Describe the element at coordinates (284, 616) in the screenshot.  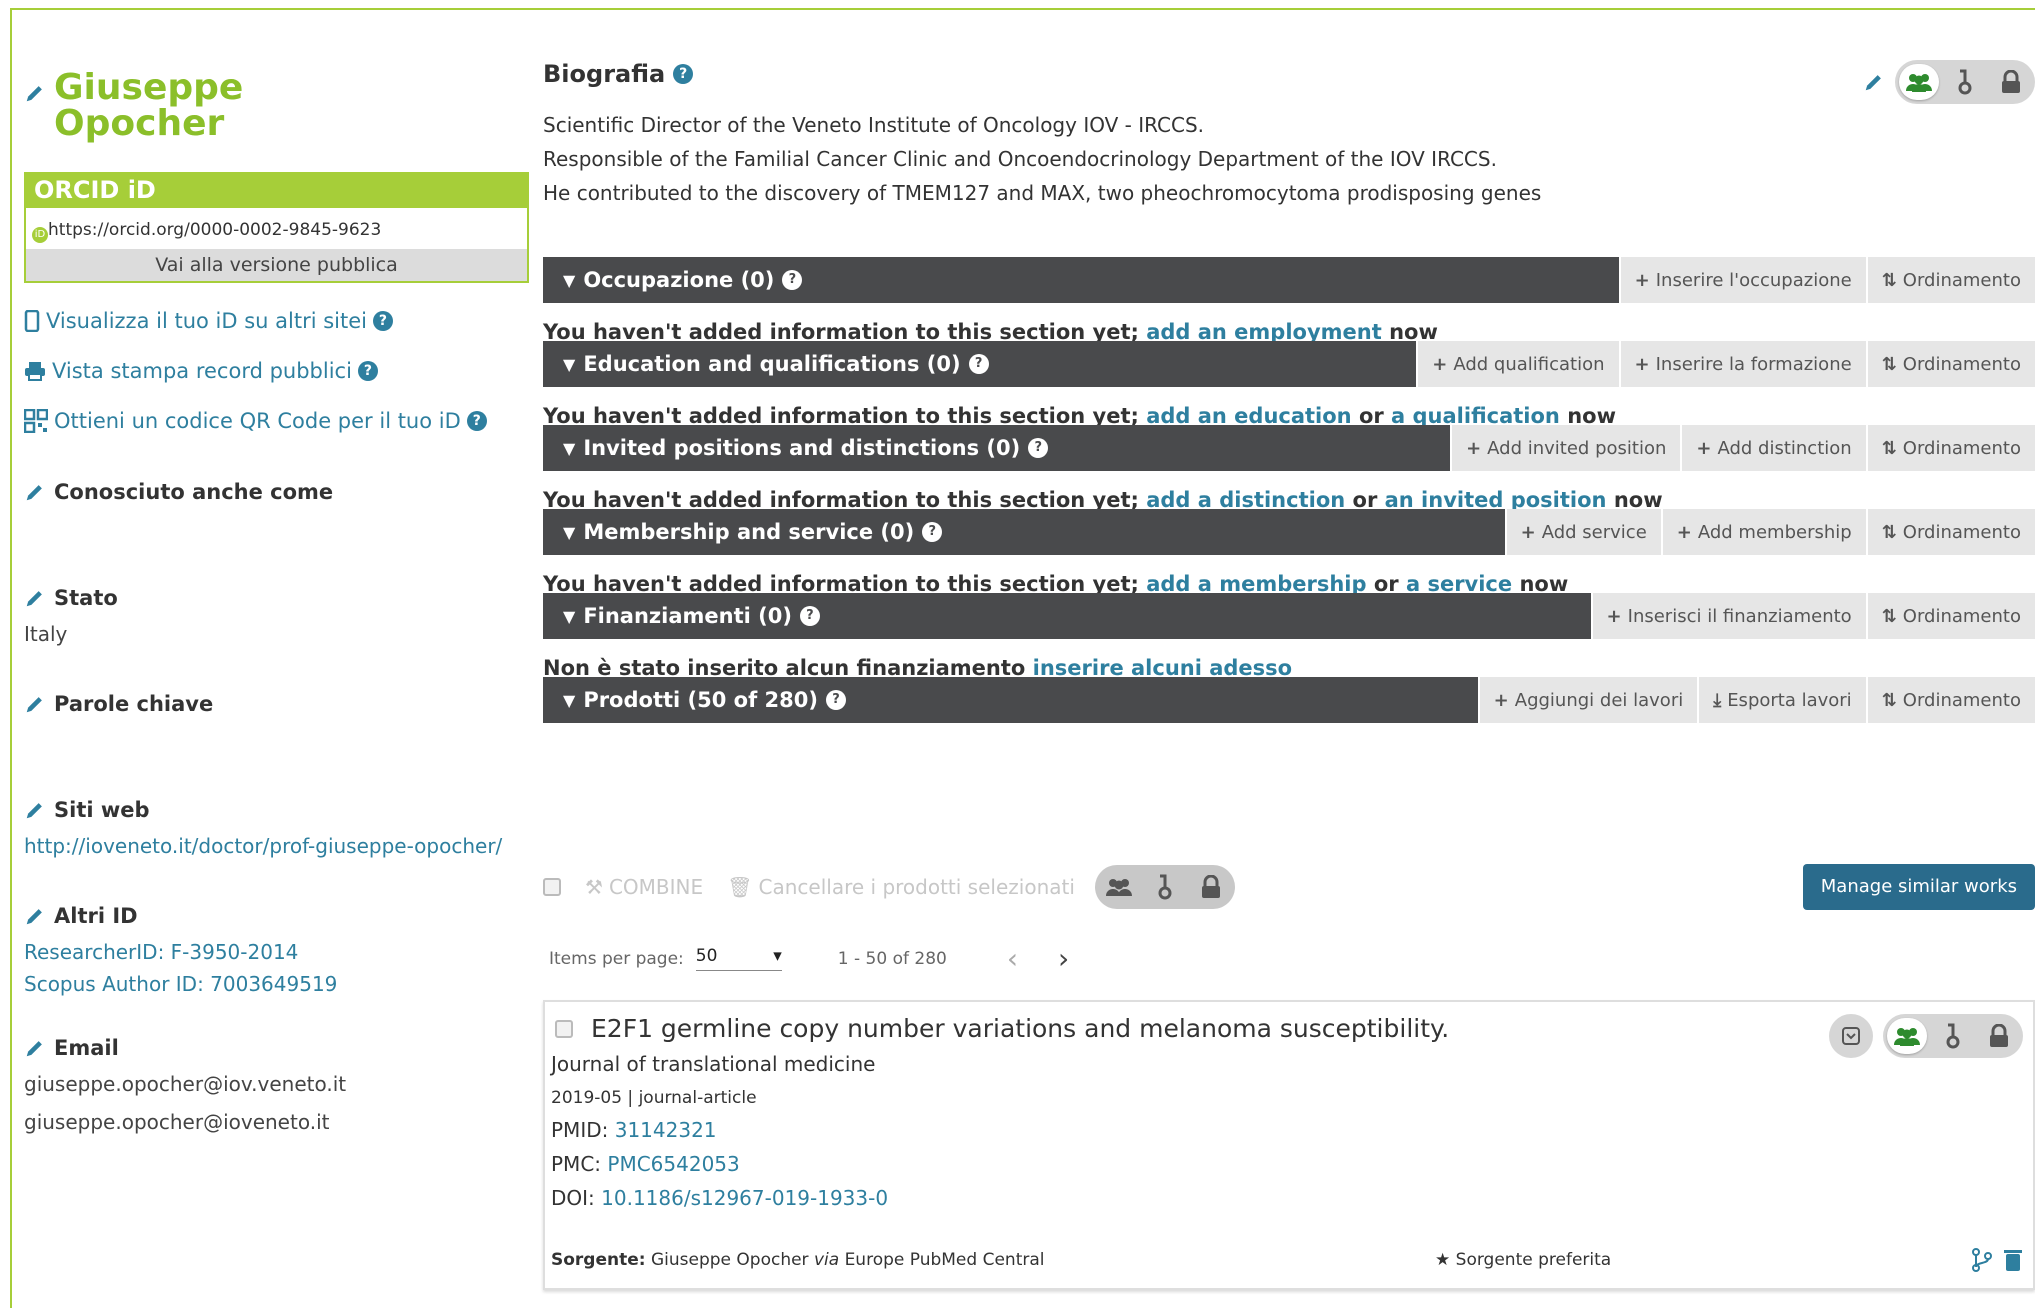
I see `country-section: Stato Italy` at that location.